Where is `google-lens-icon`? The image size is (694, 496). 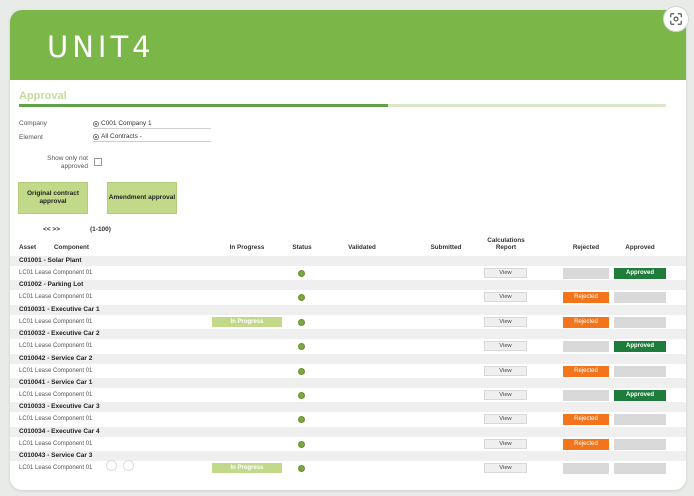
google-lens-icon is located at coordinates (676, 19).